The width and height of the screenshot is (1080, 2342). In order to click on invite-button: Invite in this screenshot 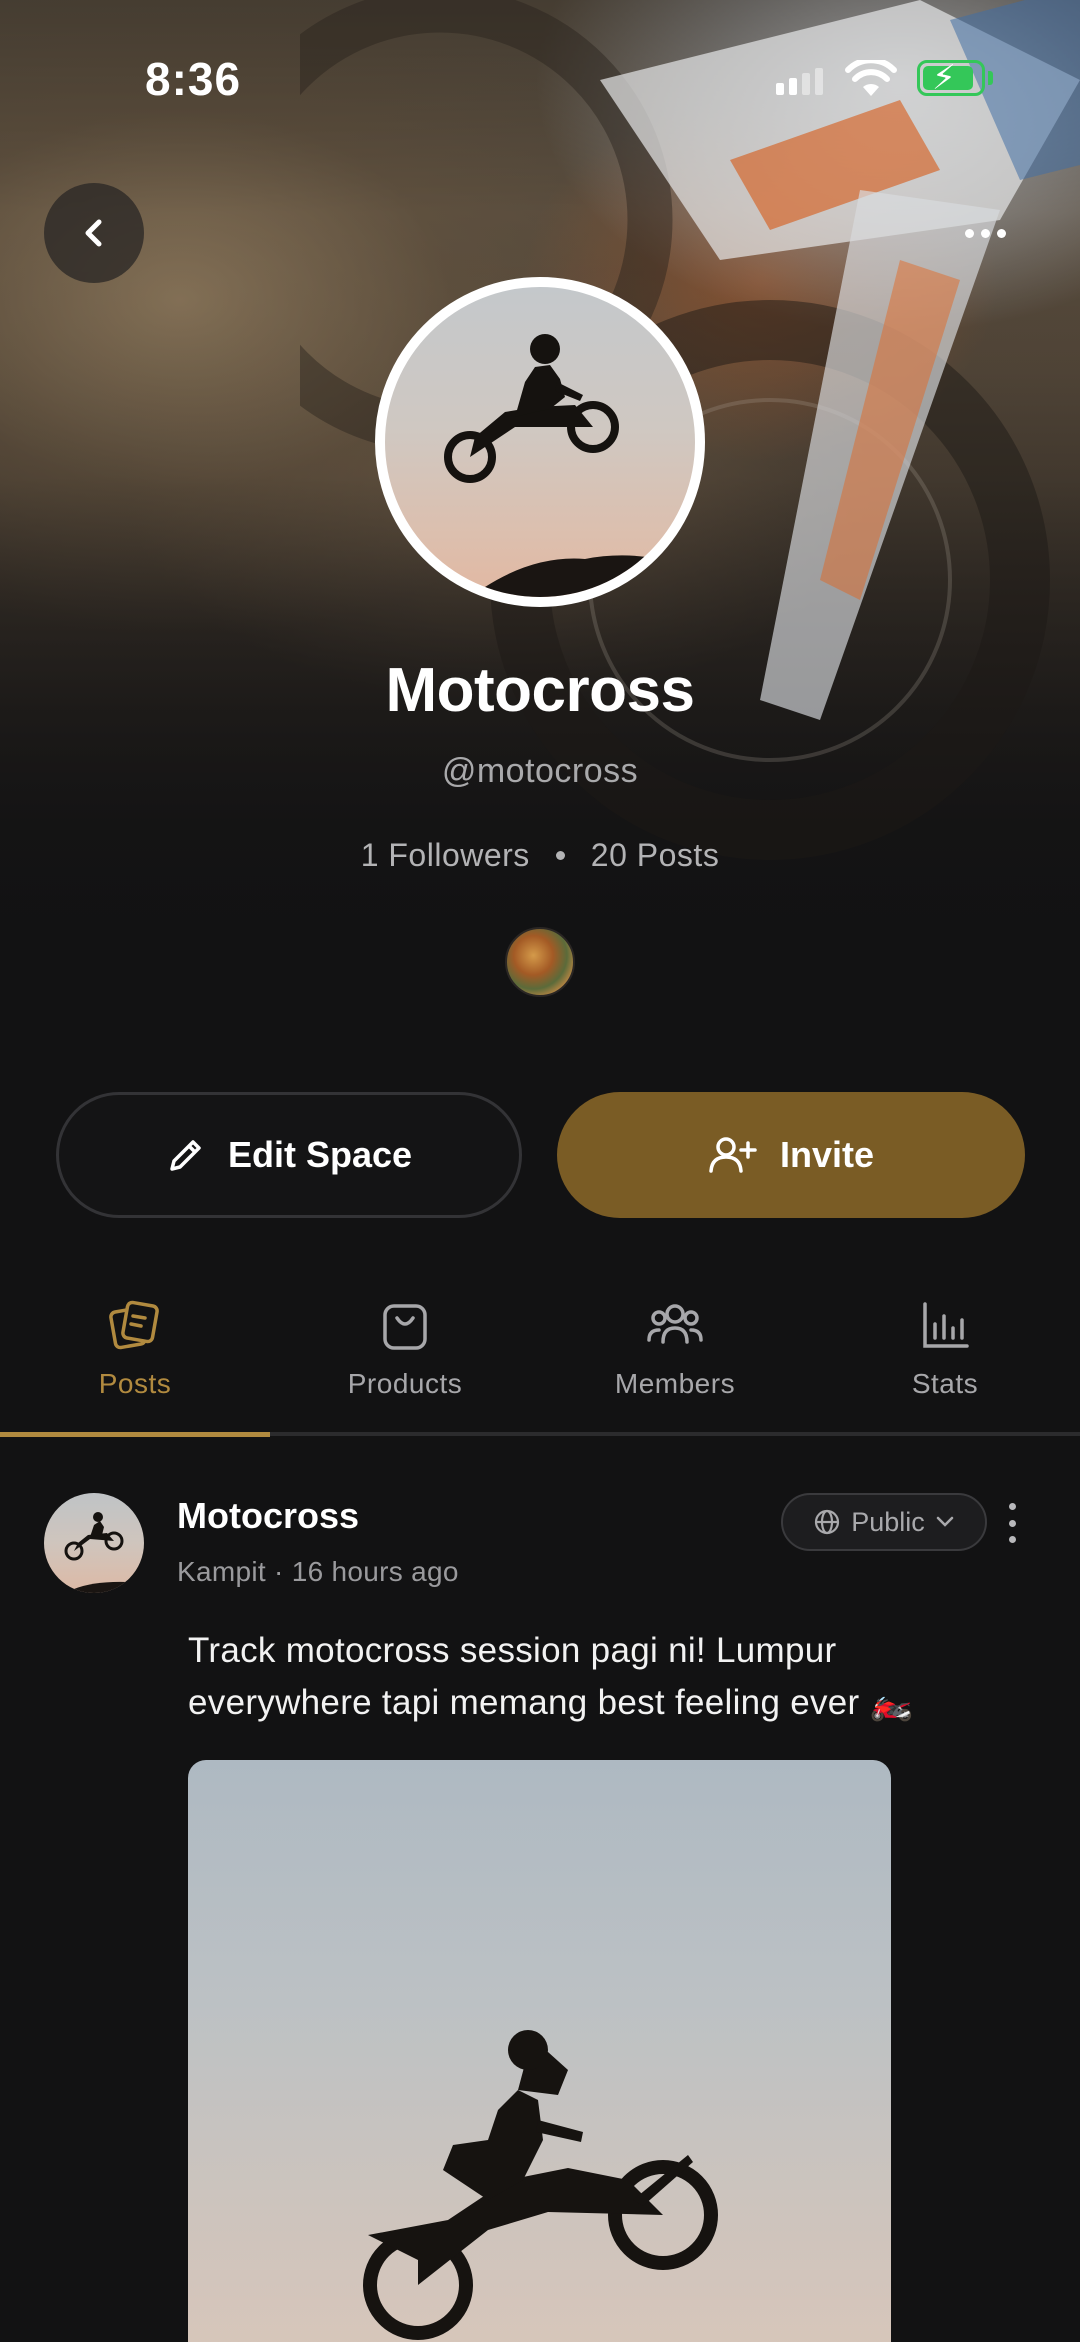, I will do `click(791, 1155)`.